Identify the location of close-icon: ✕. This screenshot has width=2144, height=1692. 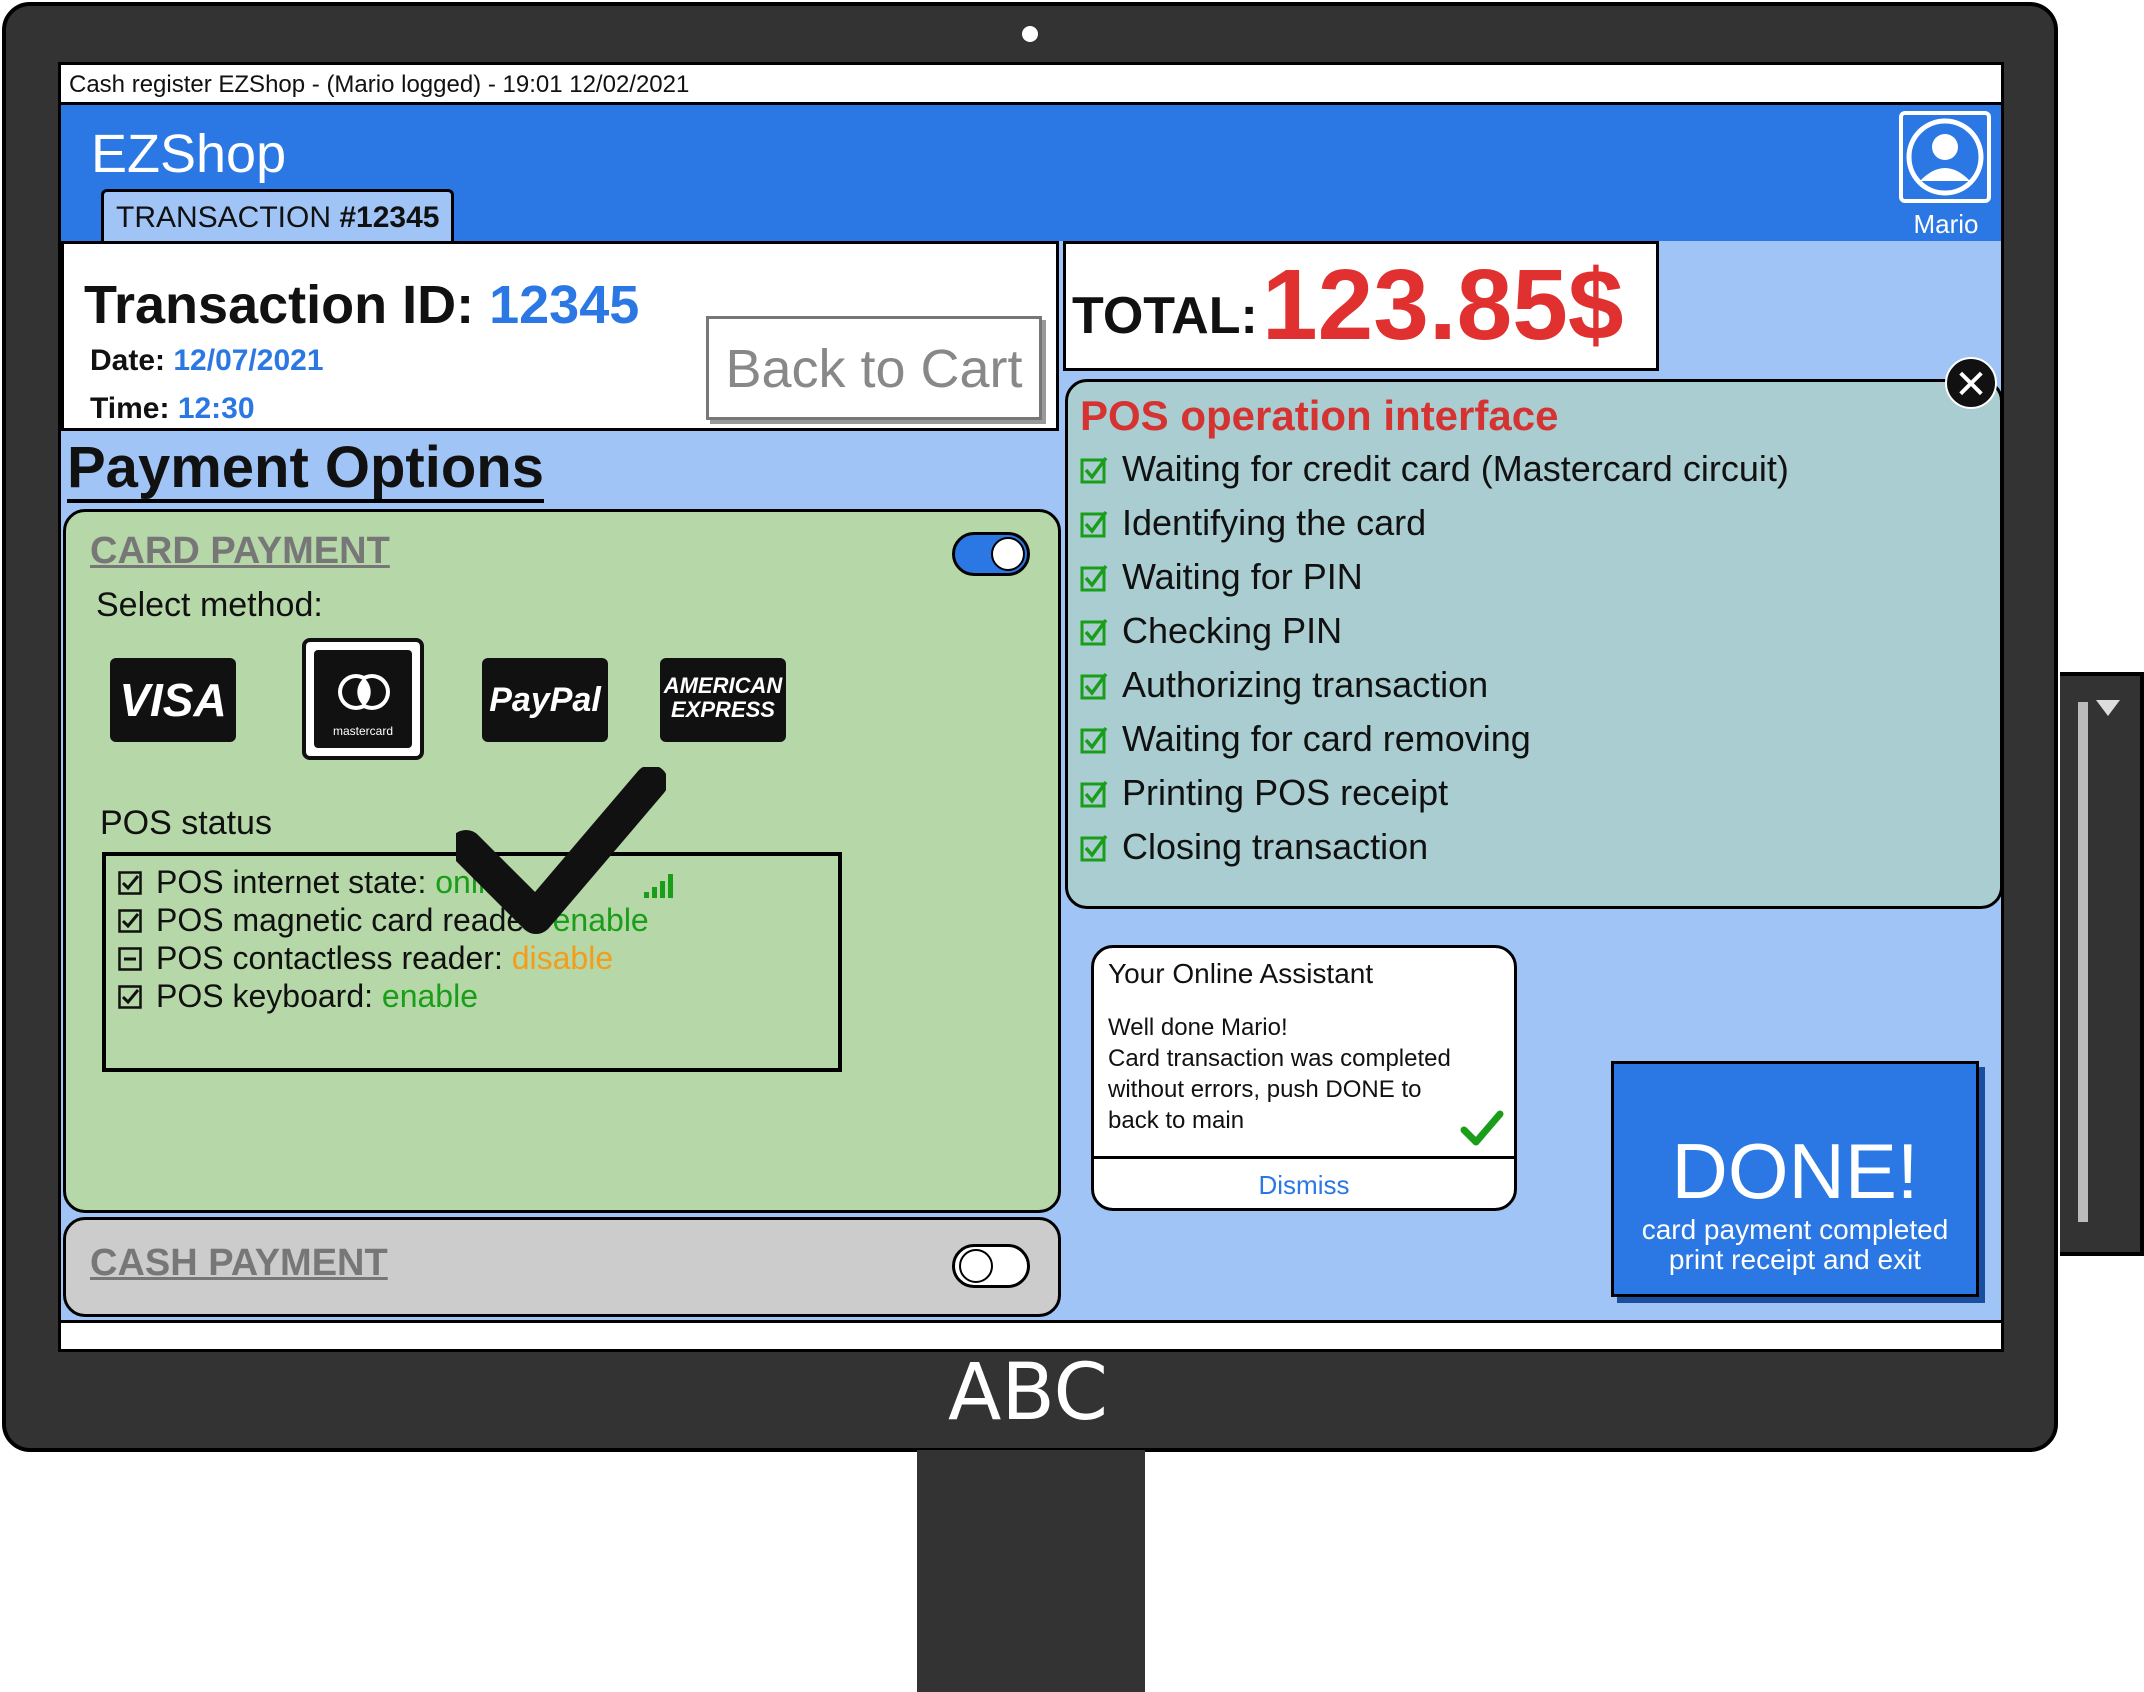
(1971, 383).